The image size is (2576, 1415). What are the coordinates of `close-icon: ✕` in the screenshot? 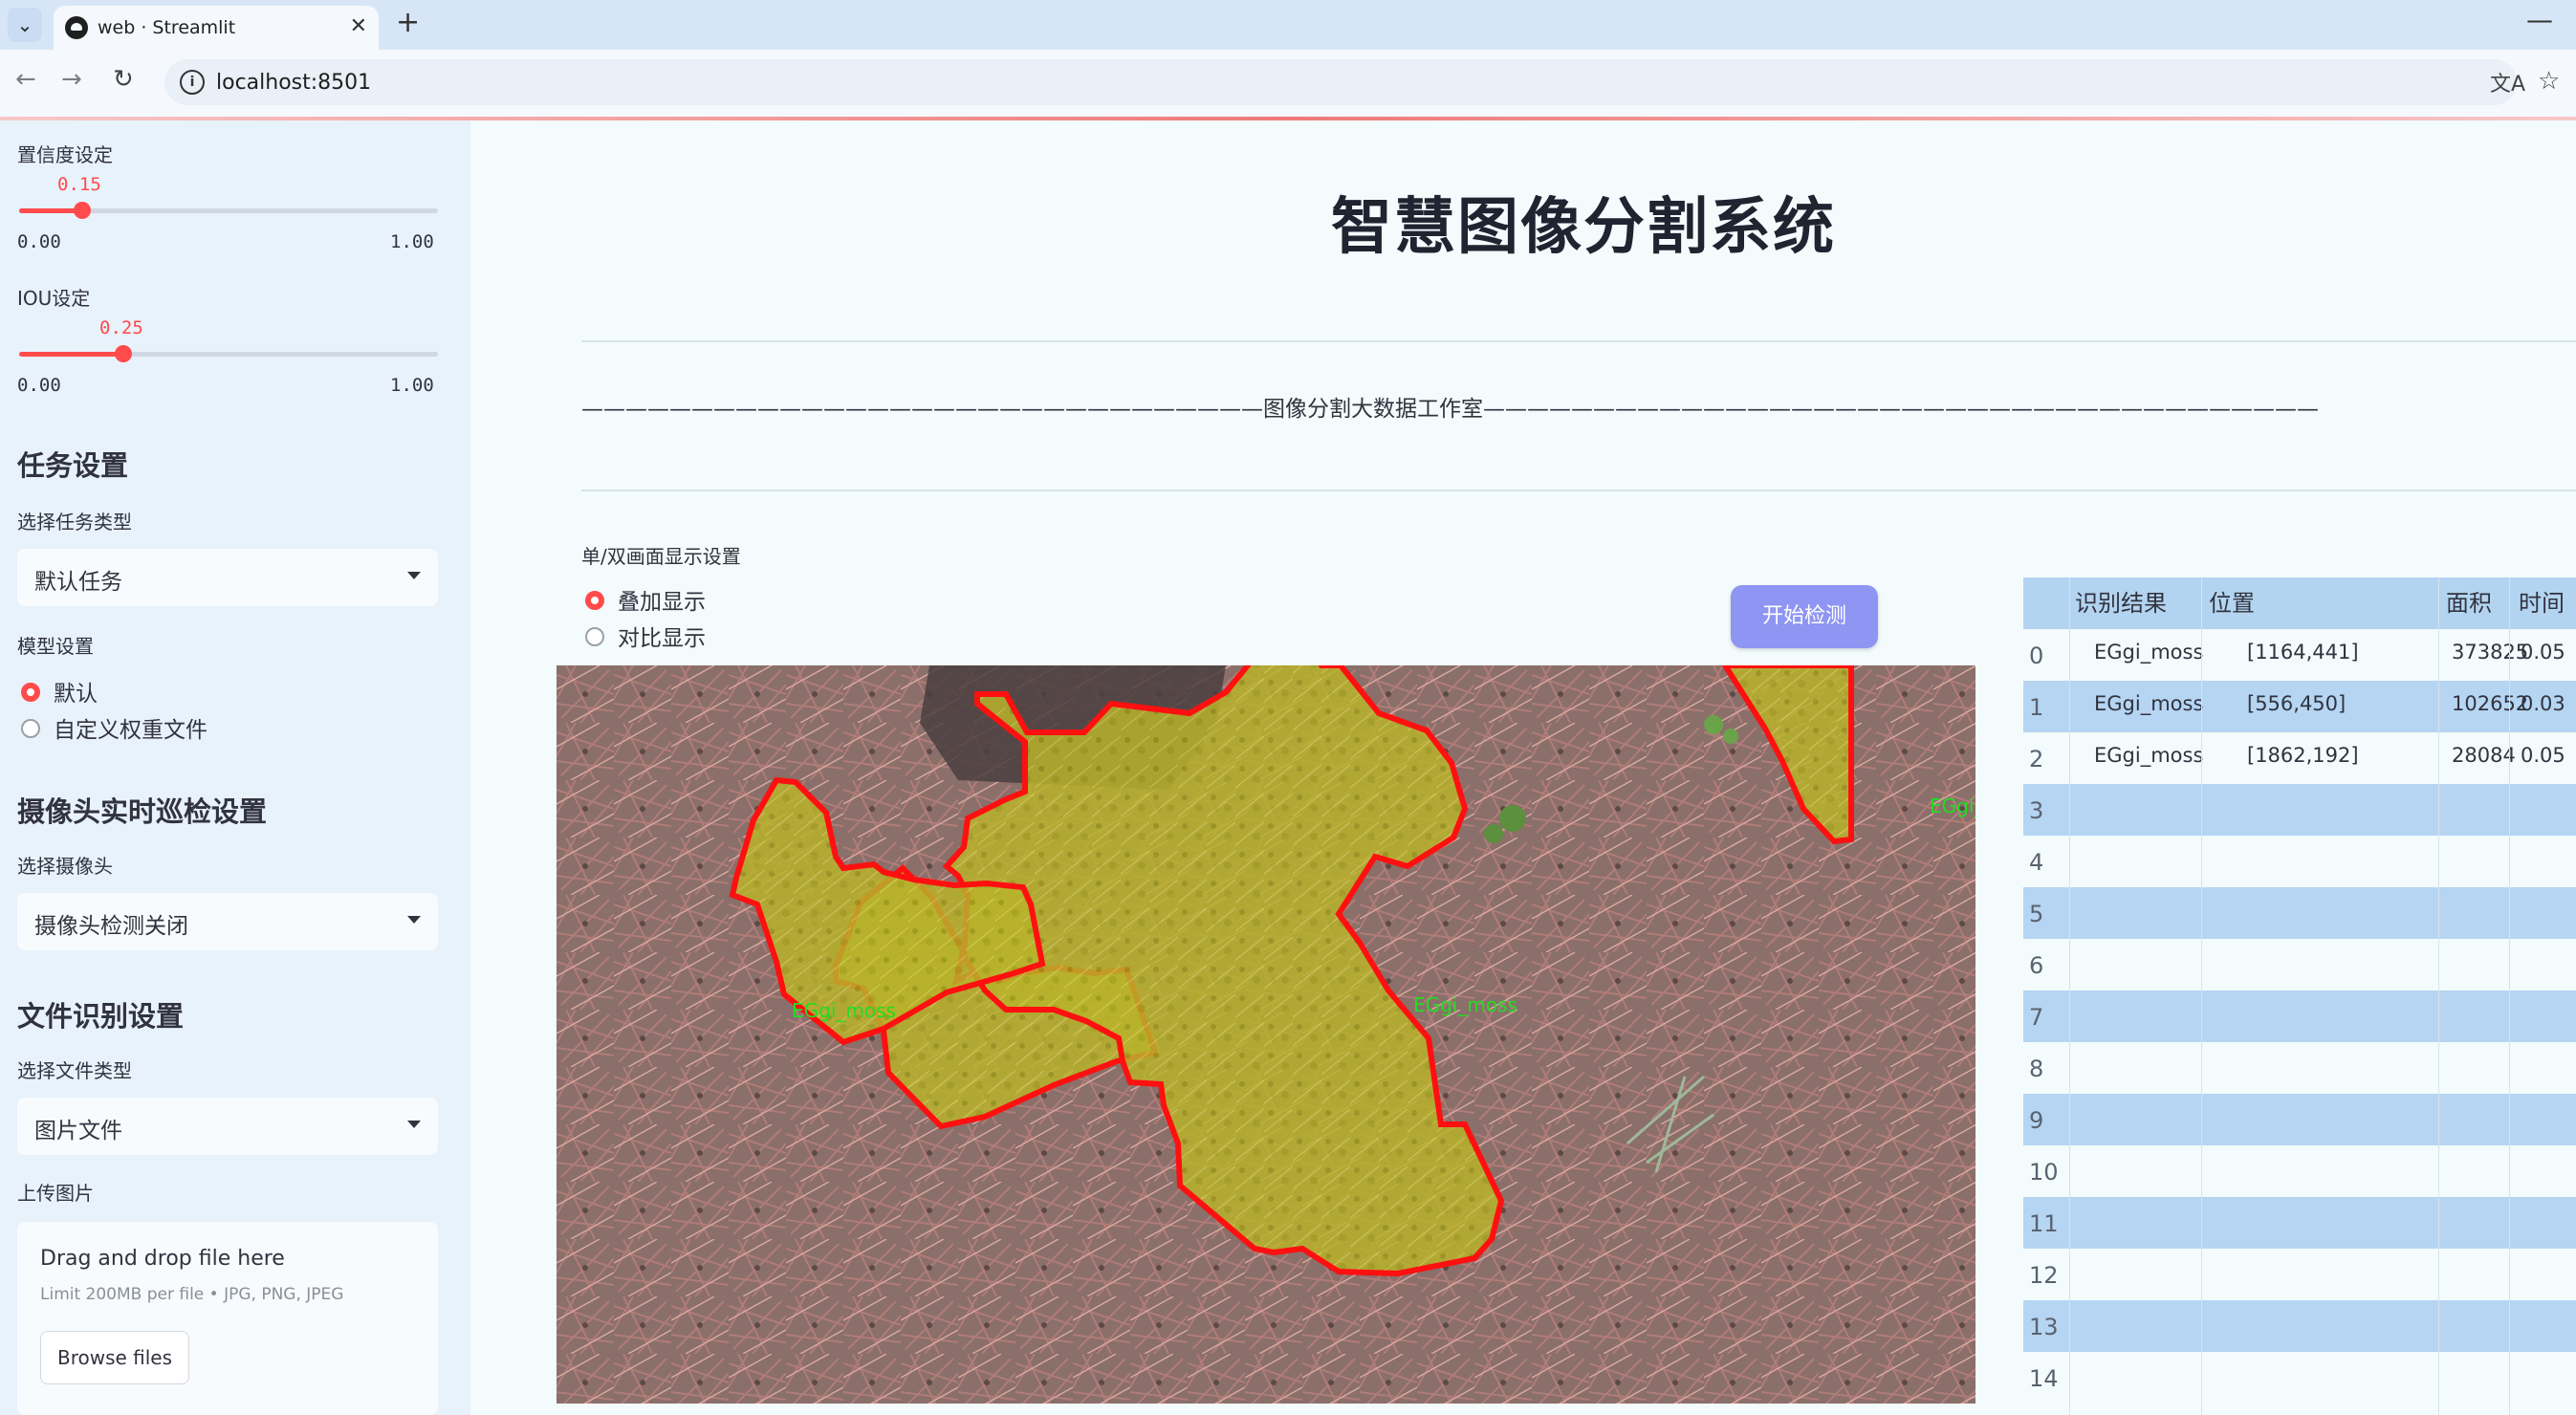 It's located at (358, 26).